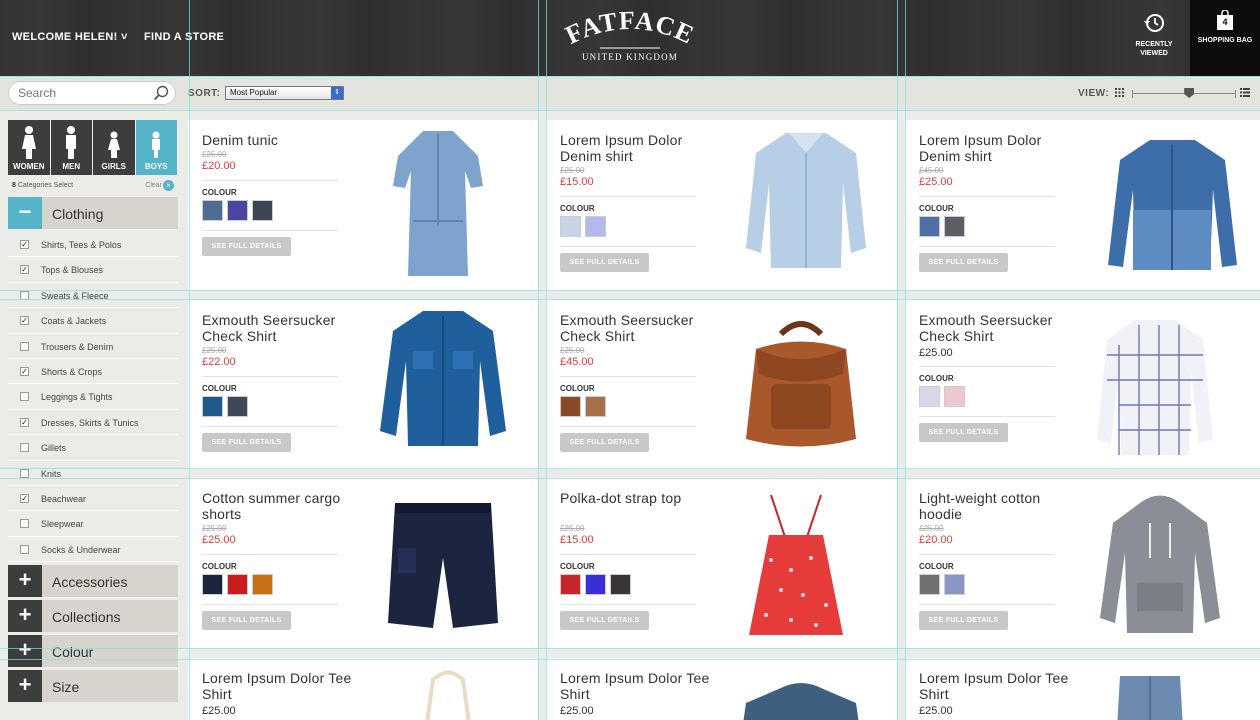  What do you see at coordinates (284, 93) in the screenshot?
I see `sort-select: Most Popular ⇕` at bounding box center [284, 93].